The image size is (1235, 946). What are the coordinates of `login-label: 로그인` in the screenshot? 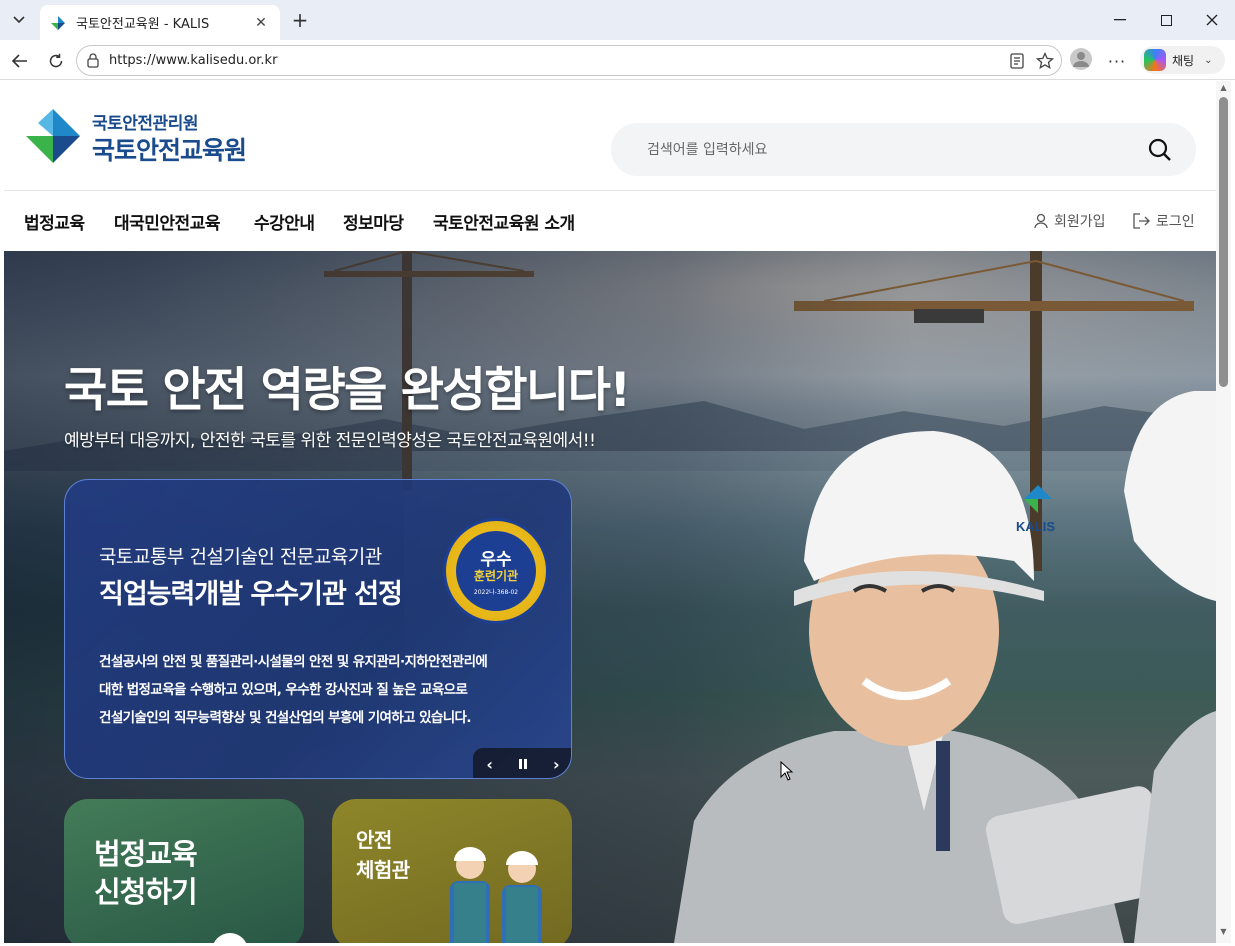 It's located at (1175, 222).